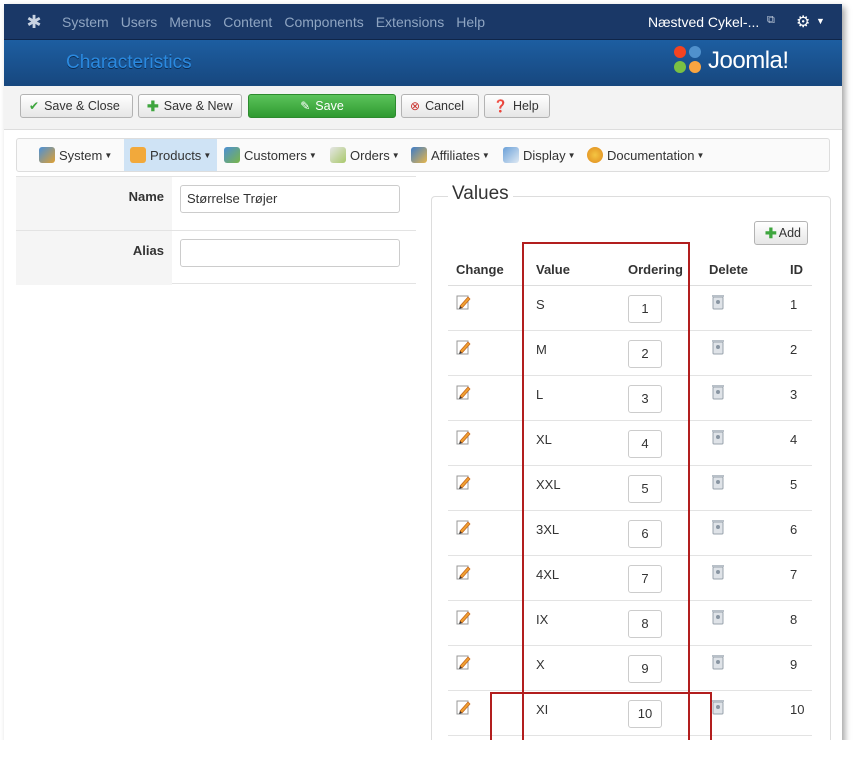 This screenshot has width=858, height=763. I want to click on joomla-brand: Joomla!, so click(731, 61).